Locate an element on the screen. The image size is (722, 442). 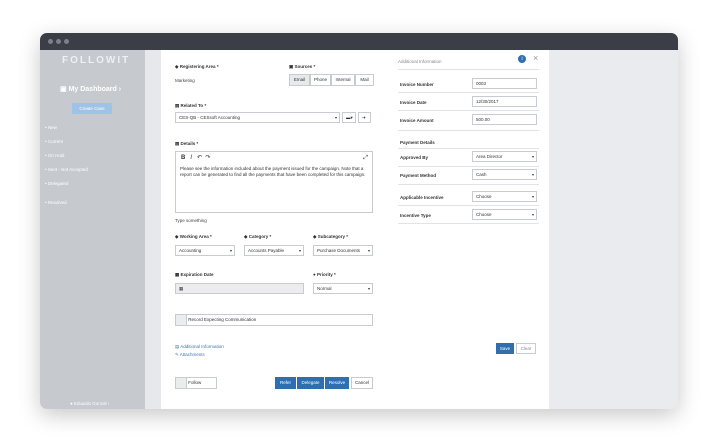
sidebar-item-new: • New is located at coordinates (51, 127).